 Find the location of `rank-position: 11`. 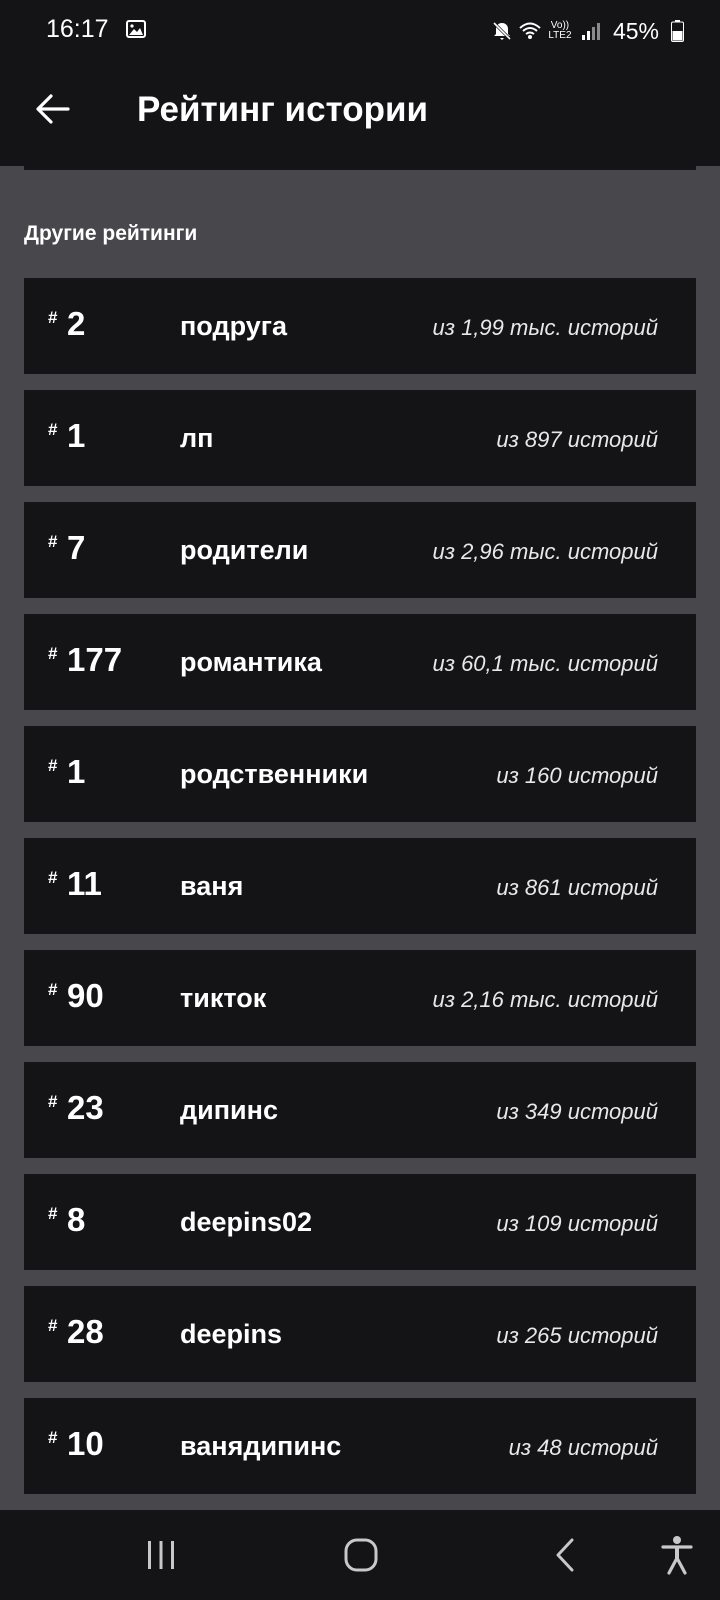

rank-position: 11 is located at coordinates (84, 883).